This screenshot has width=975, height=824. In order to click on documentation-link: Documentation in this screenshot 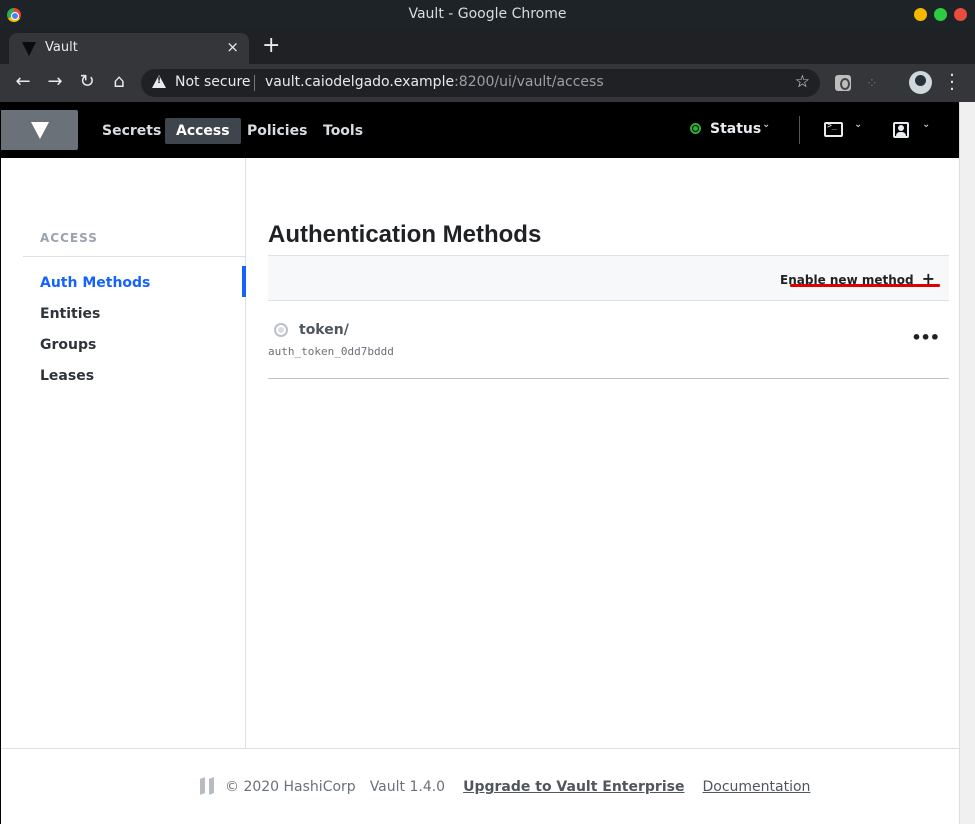, I will do `click(756, 787)`.